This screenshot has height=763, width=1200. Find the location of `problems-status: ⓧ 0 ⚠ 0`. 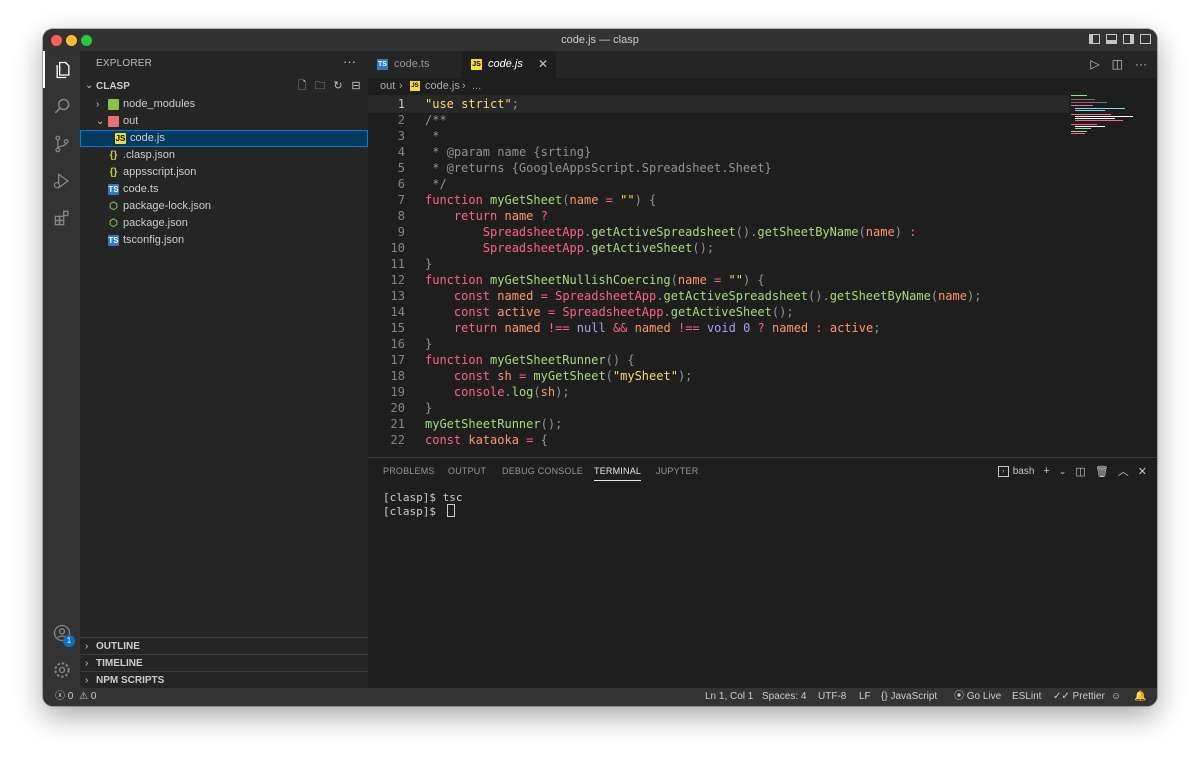

problems-status: ⓧ 0 ⚠ 0 is located at coordinates (75, 697).